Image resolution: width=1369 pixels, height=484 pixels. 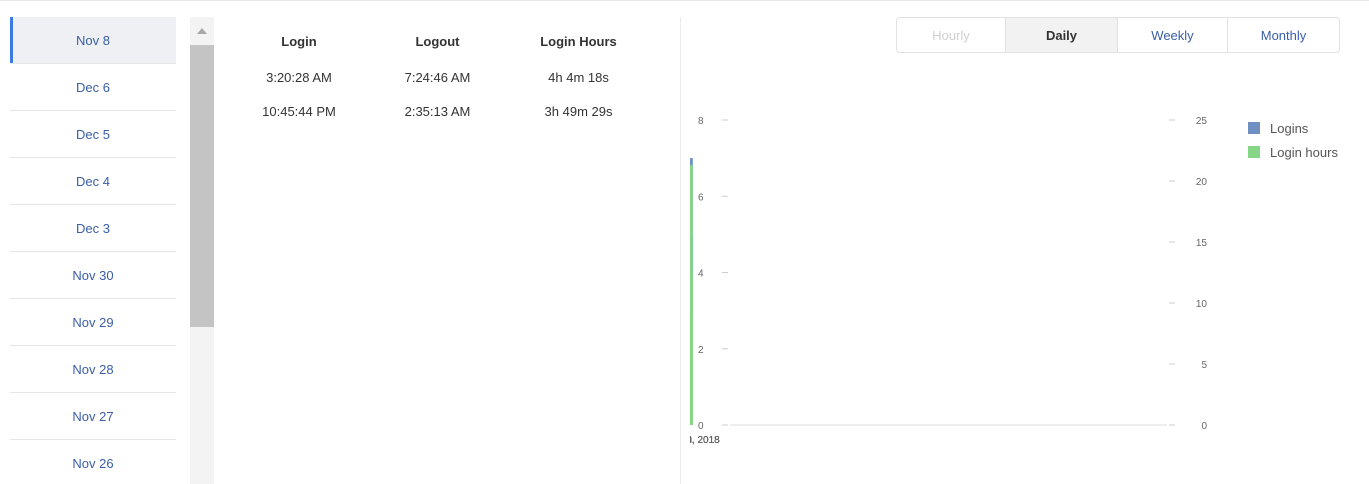 I want to click on table-row: 3:20:28 AM 7:24:46 AM 4h 4m 18s, so click(x=440, y=77).